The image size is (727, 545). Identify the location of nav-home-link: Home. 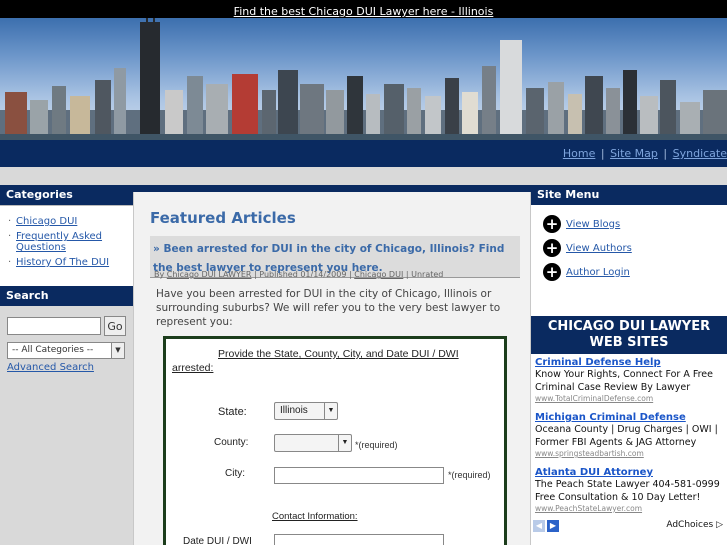
(579, 153).